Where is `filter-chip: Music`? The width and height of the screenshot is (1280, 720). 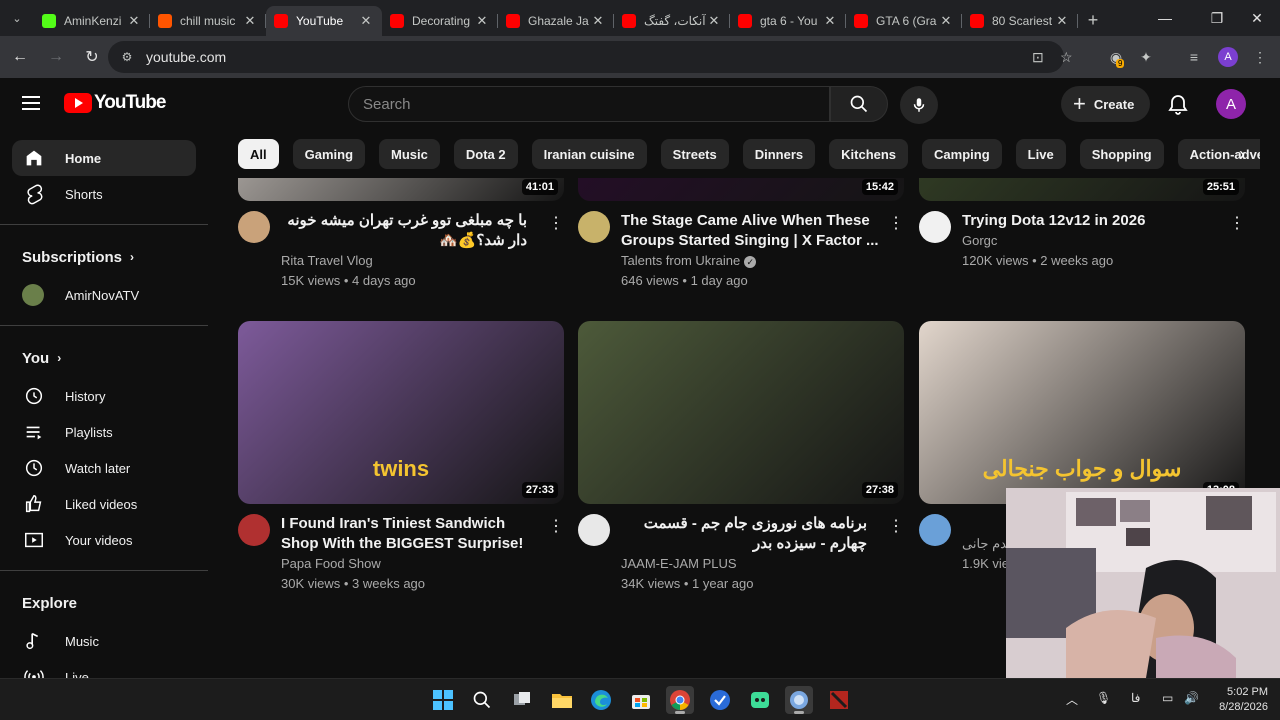
filter-chip: Music is located at coordinates (409, 154).